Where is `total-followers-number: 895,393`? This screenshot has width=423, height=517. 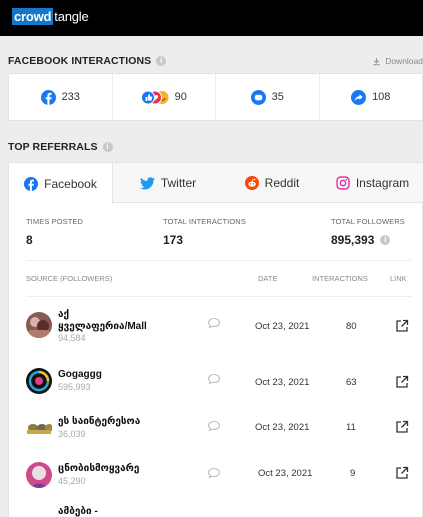 total-followers-number: 895,393 is located at coordinates (353, 240).